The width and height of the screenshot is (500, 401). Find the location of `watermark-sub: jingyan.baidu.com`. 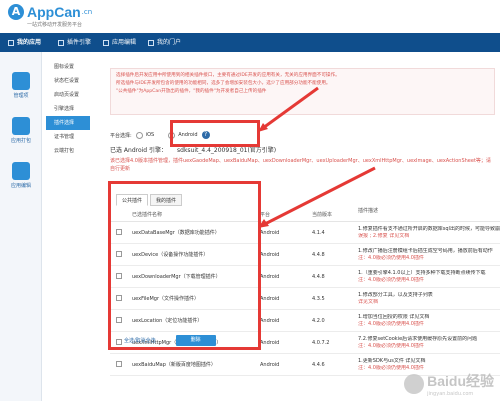

watermark-sub: jingyan.baidu.com is located at coordinates (450, 394).